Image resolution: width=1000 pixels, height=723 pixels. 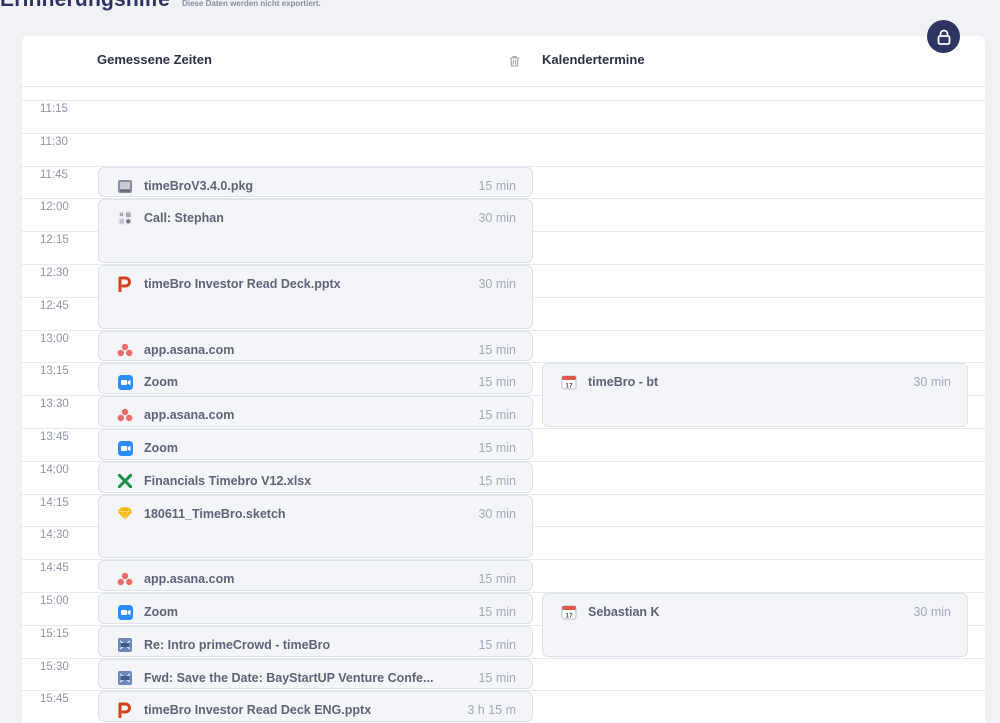 What do you see at coordinates (54, 305) in the screenshot?
I see `time-label: 12:45` at bounding box center [54, 305].